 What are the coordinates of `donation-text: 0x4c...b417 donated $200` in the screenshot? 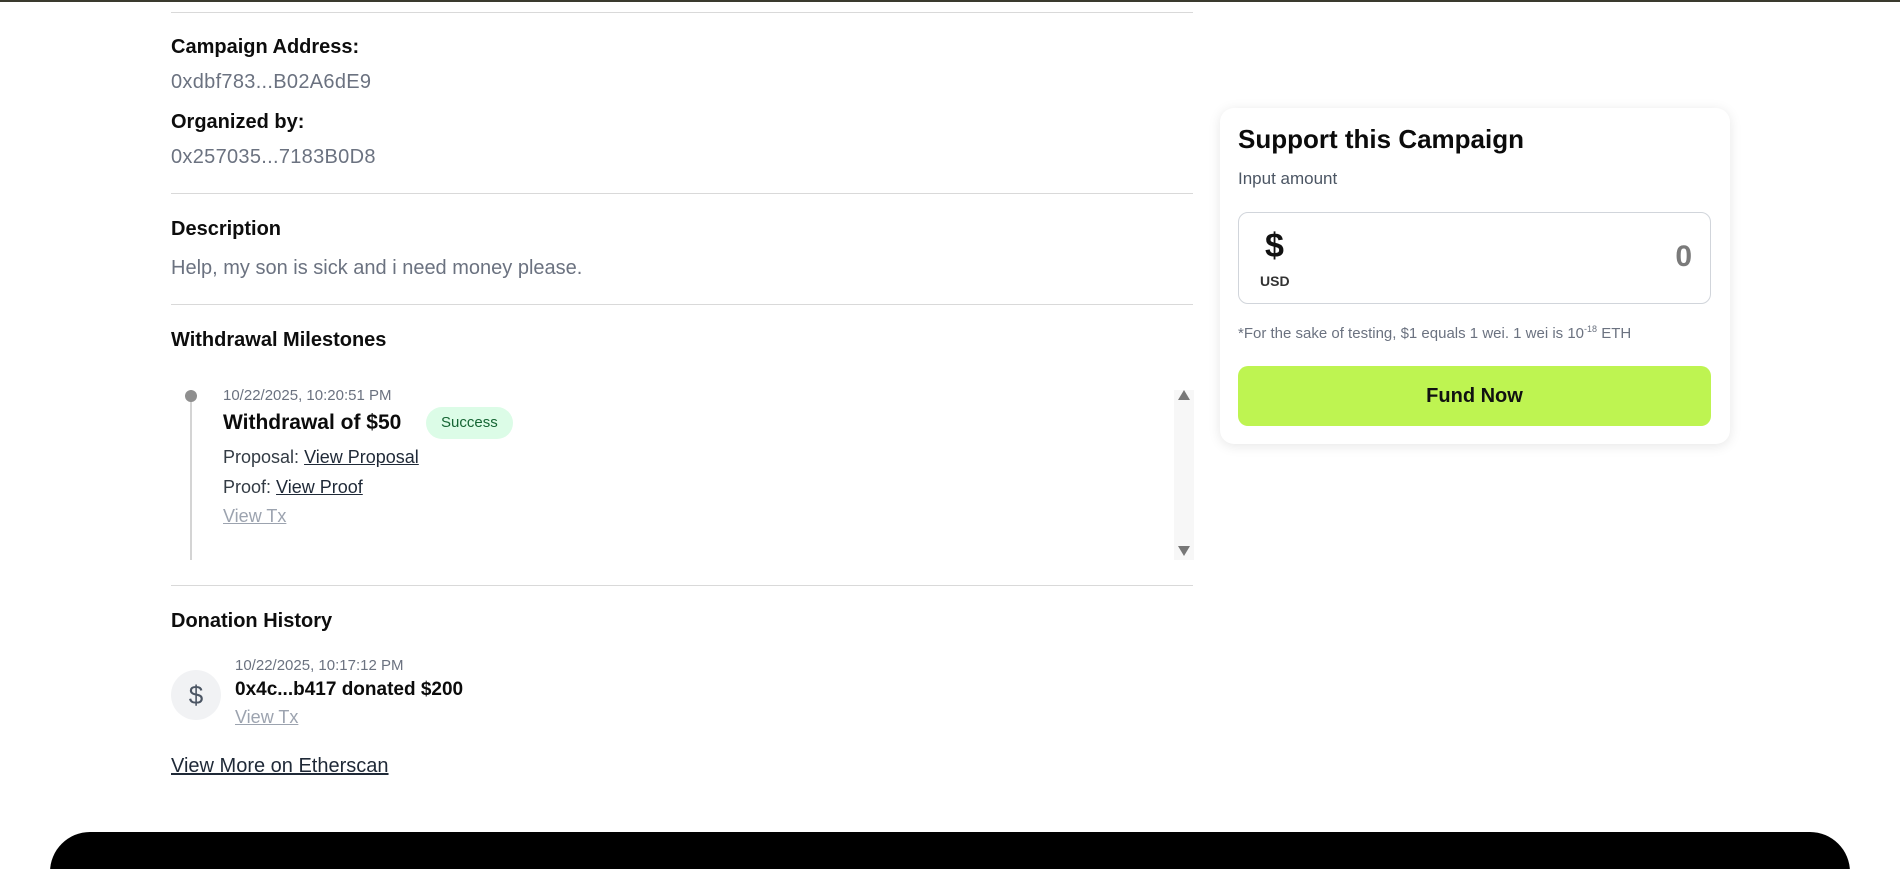 It's located at (349, 689).